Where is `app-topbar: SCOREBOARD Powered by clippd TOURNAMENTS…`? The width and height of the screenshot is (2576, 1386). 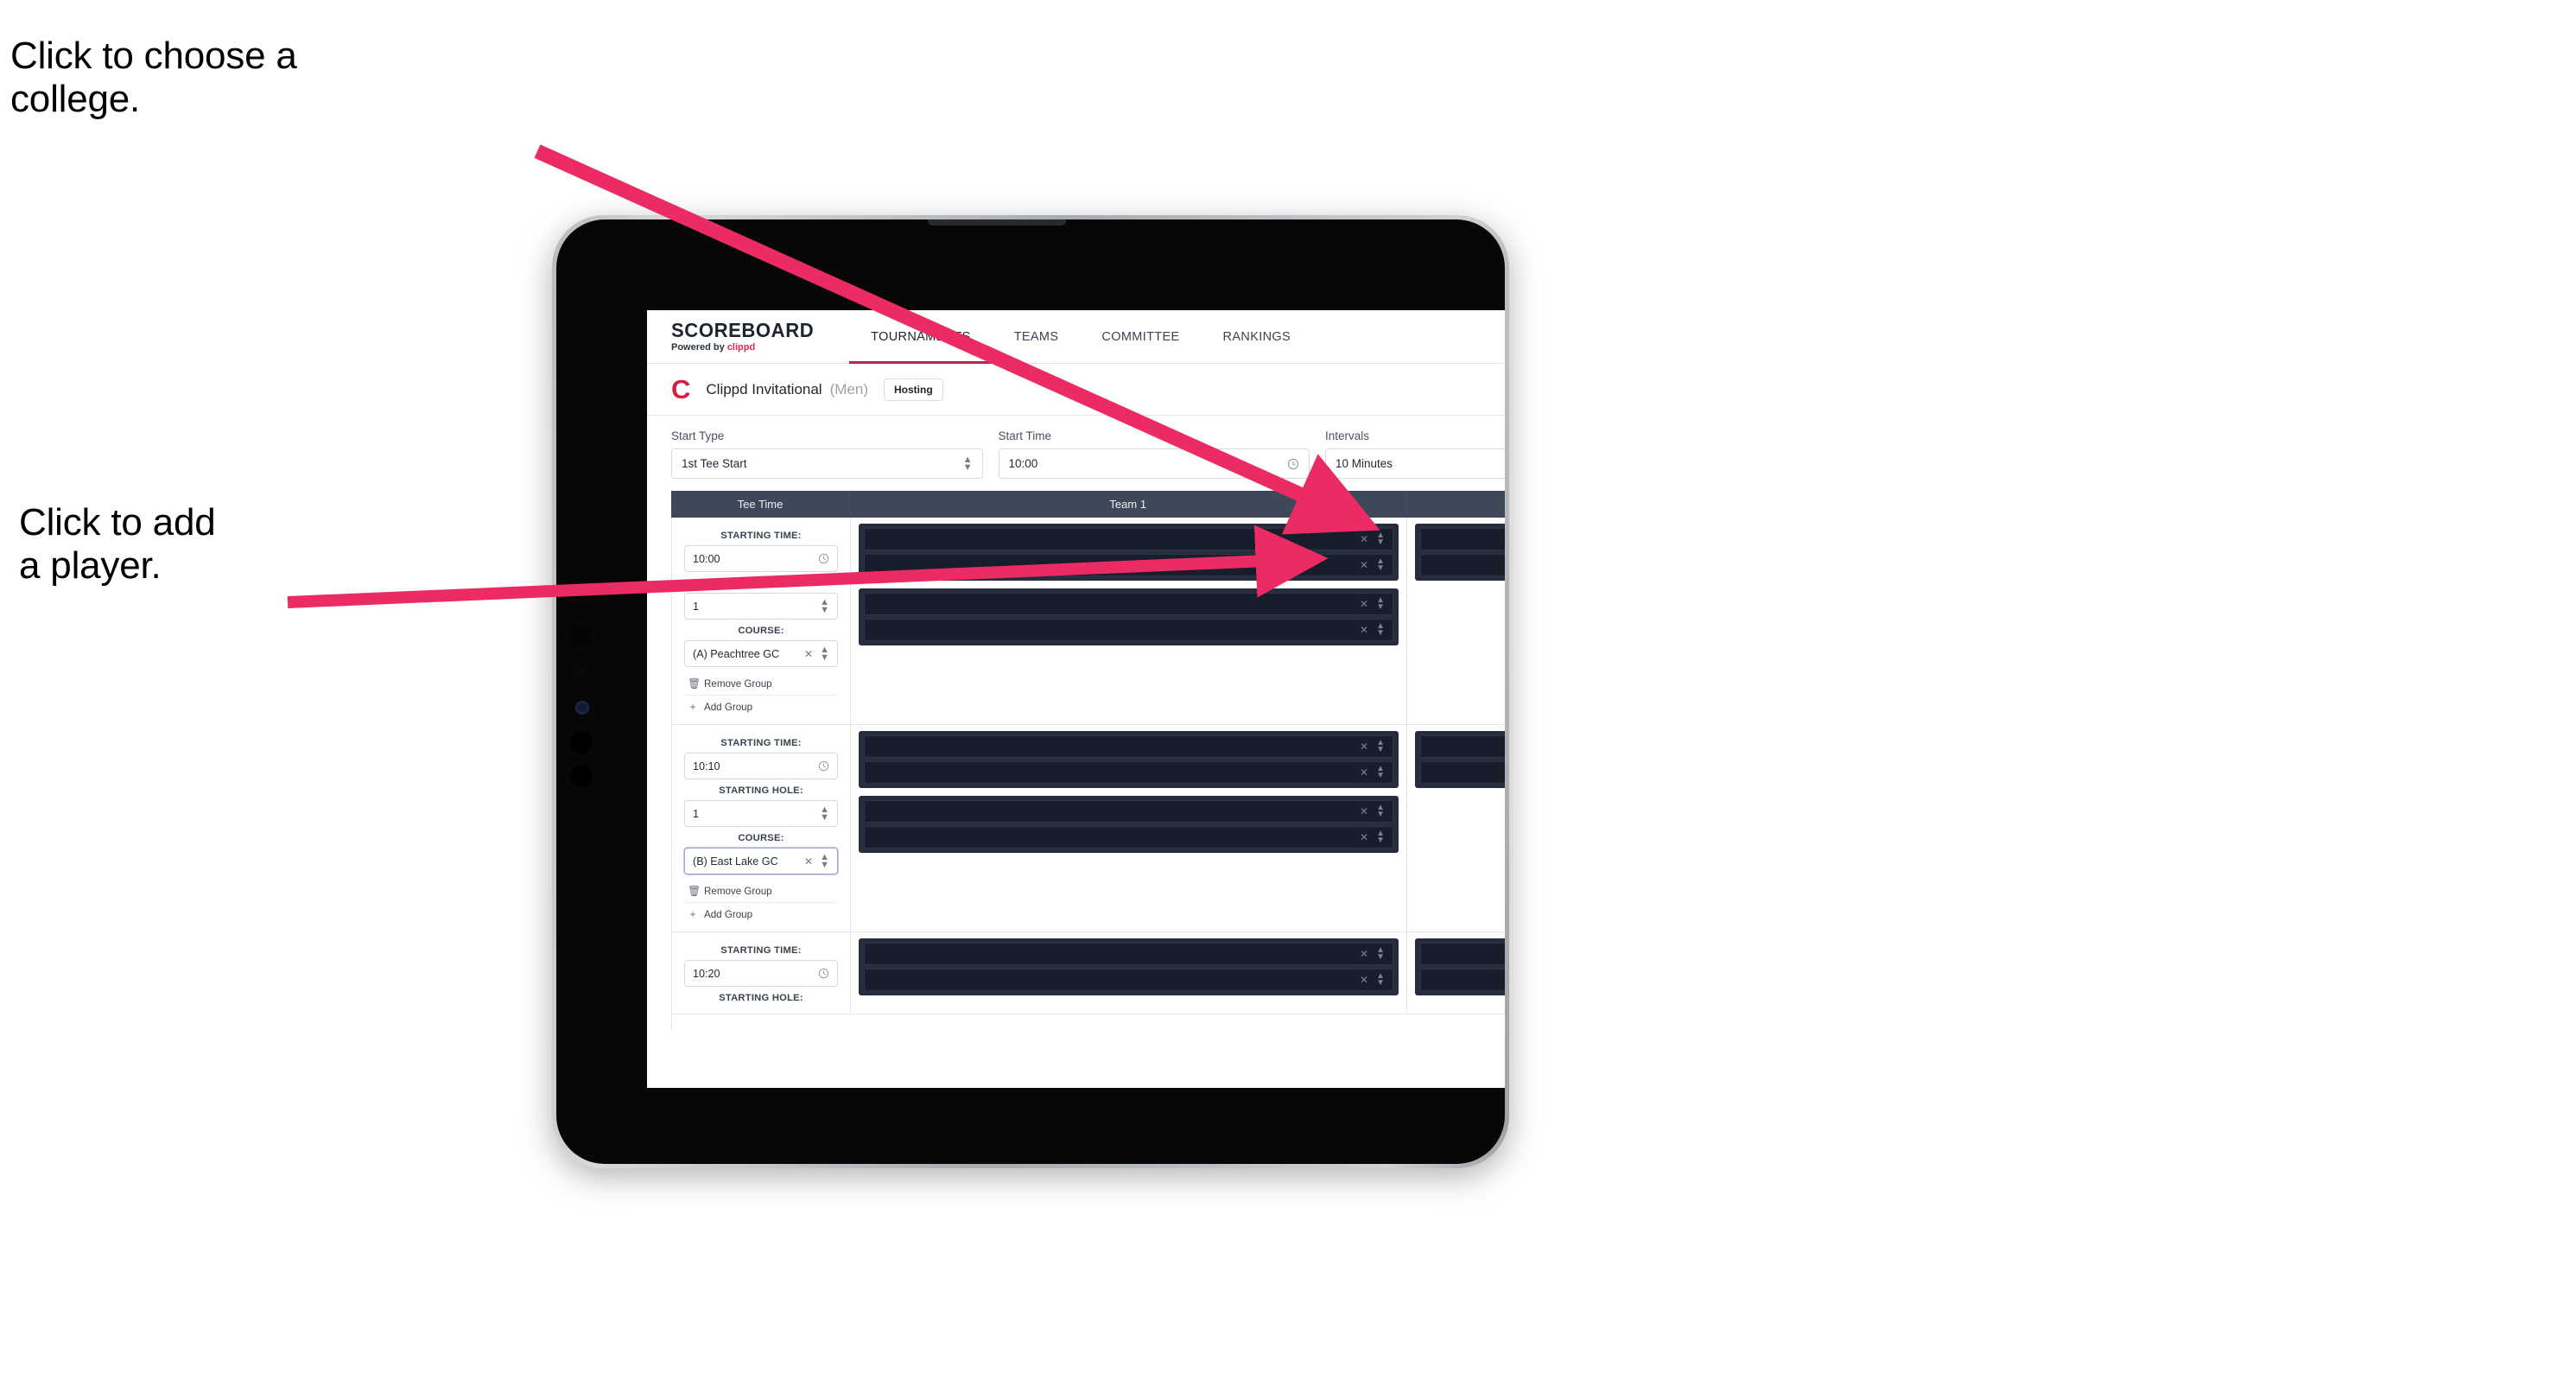
app-topbar: SCOREBOARD Powered by clippd TOURNAMENTS… is located at coordinates (1076, 337).